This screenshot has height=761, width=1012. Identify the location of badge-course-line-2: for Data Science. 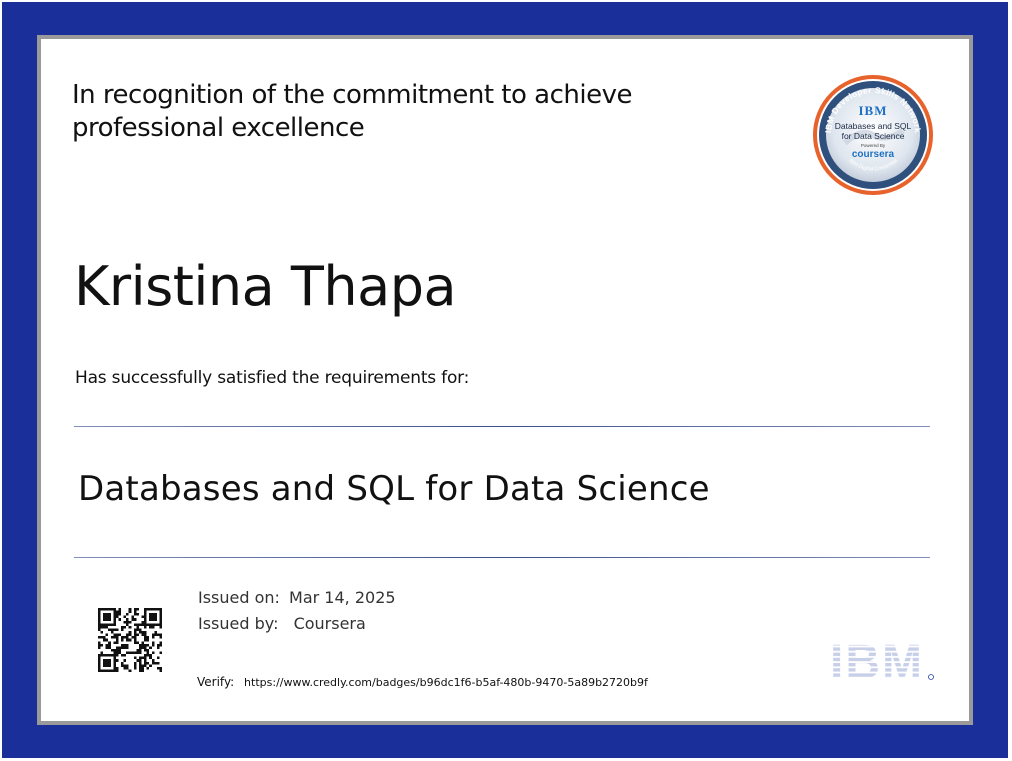
(873, 136).